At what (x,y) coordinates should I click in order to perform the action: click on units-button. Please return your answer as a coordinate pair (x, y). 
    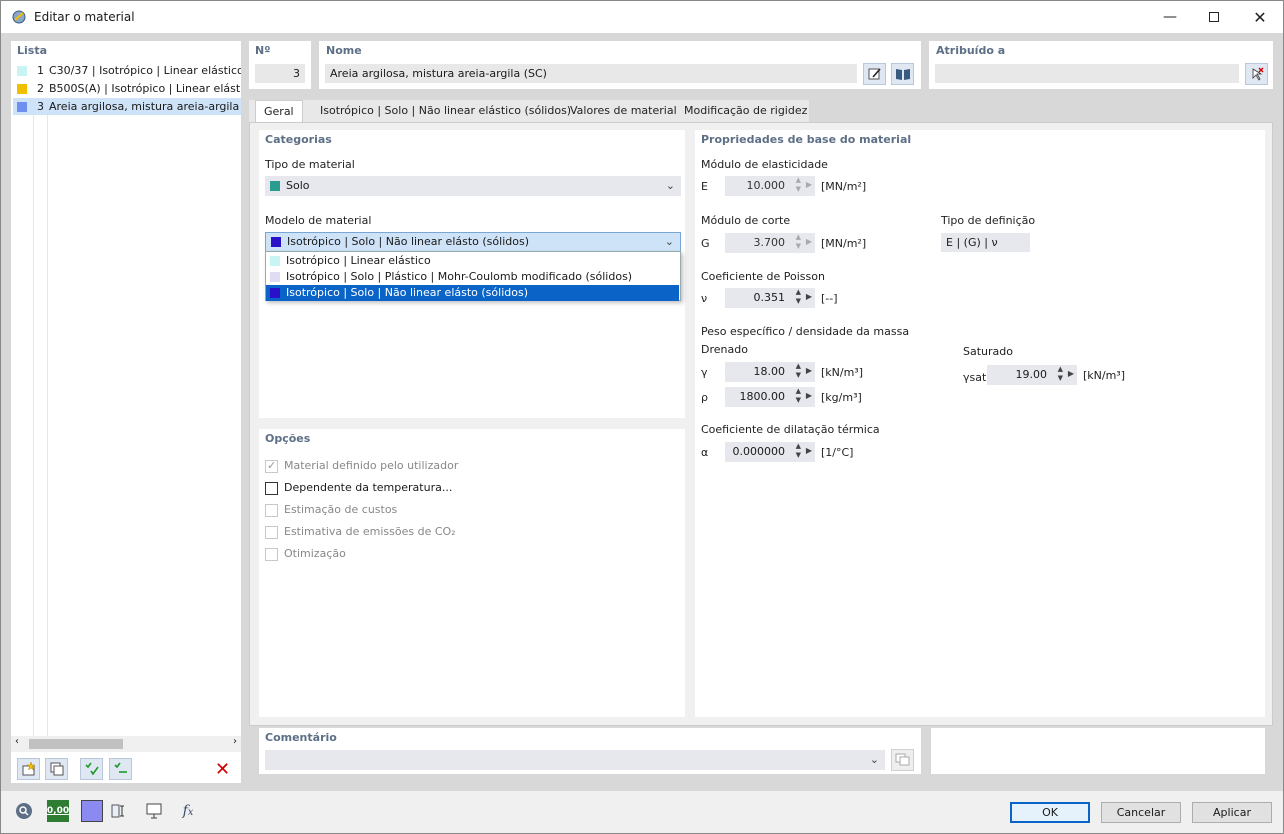
    Looking at the image, I should click on (120, 811).